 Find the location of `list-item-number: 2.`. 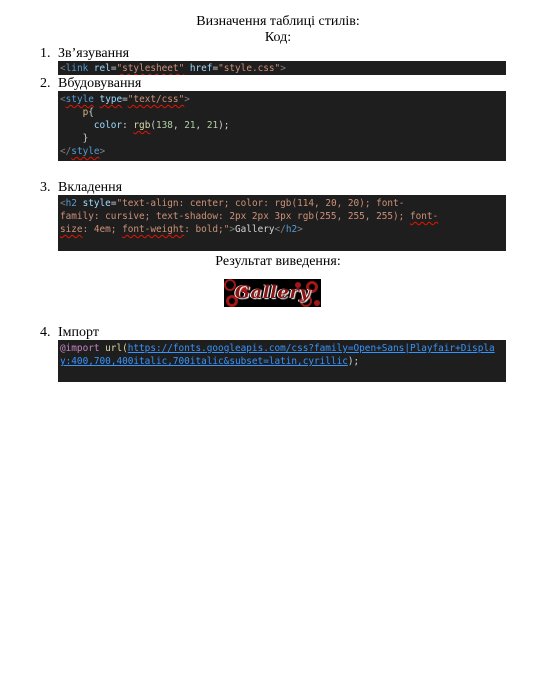

list-item-number: 2. is located at coordinates (45, 83).